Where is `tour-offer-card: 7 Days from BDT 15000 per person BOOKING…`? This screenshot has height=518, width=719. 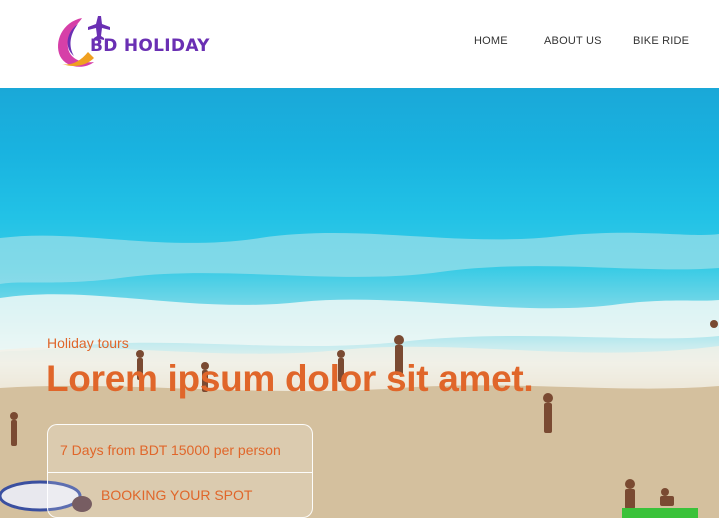
tour-offer-card: 7 Days from BDT 15000 per person BOOKING… is located at coordinates (180, 471).